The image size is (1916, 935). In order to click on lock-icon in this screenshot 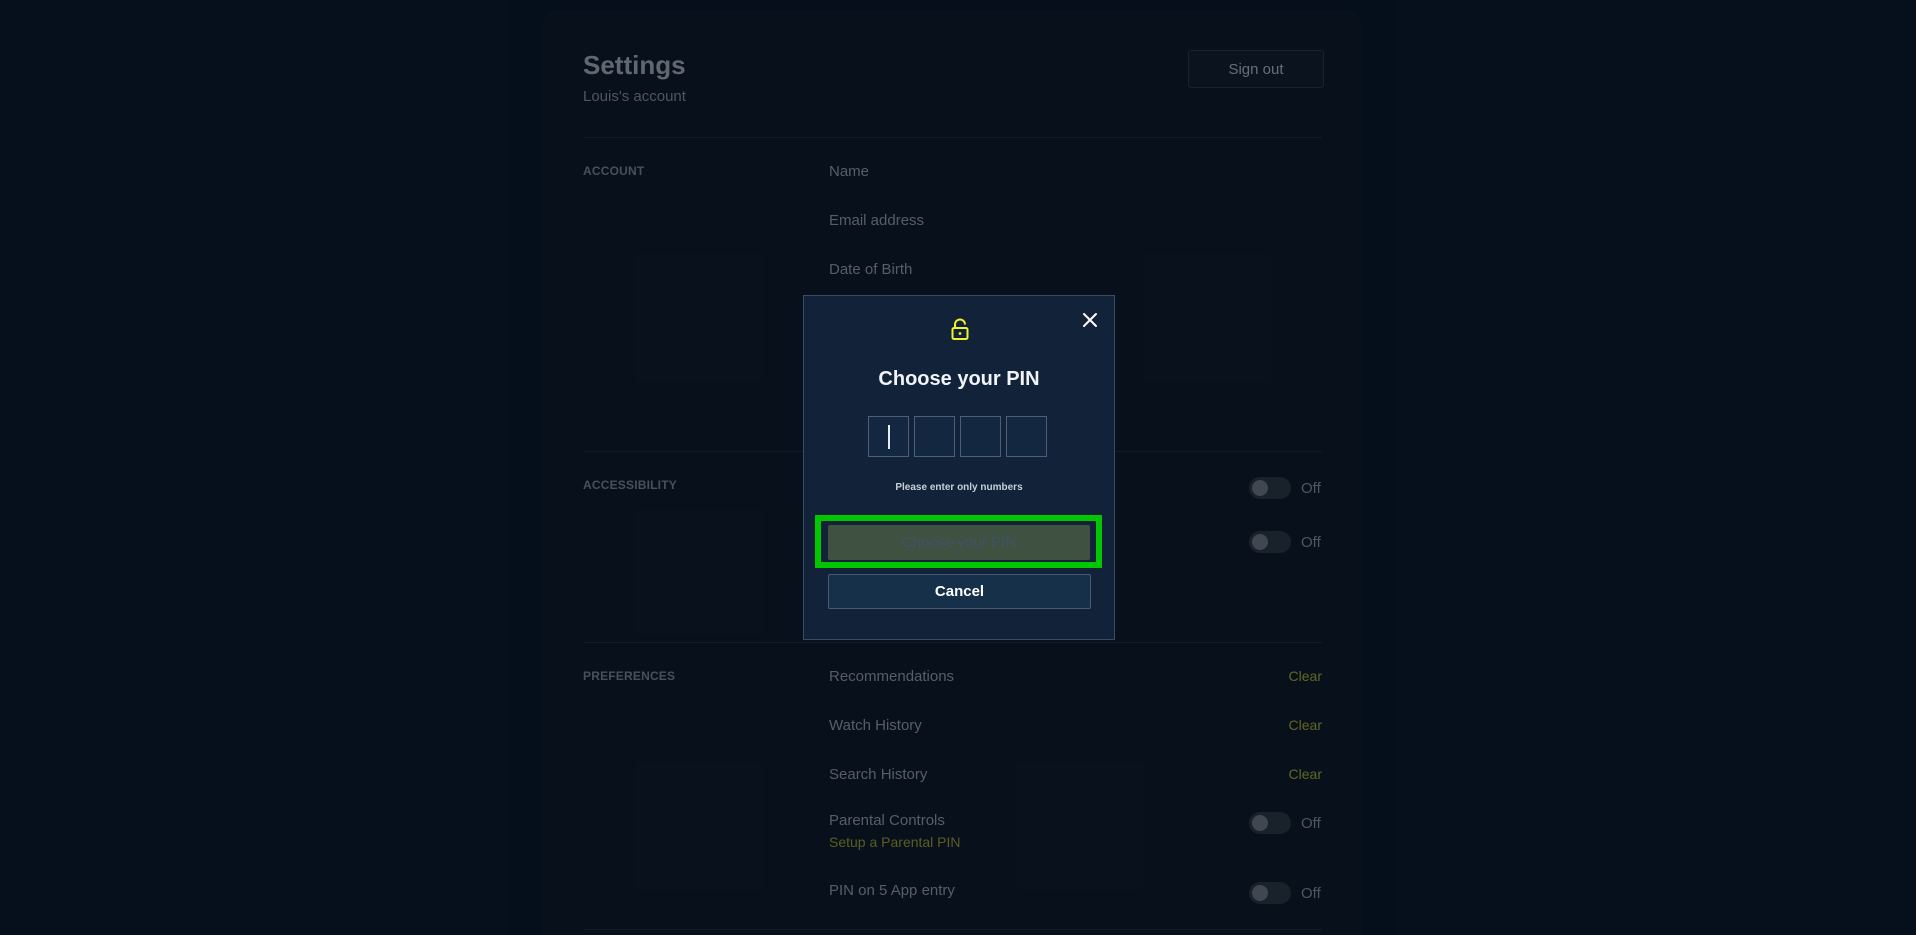, I will do `click(960, 329)`.